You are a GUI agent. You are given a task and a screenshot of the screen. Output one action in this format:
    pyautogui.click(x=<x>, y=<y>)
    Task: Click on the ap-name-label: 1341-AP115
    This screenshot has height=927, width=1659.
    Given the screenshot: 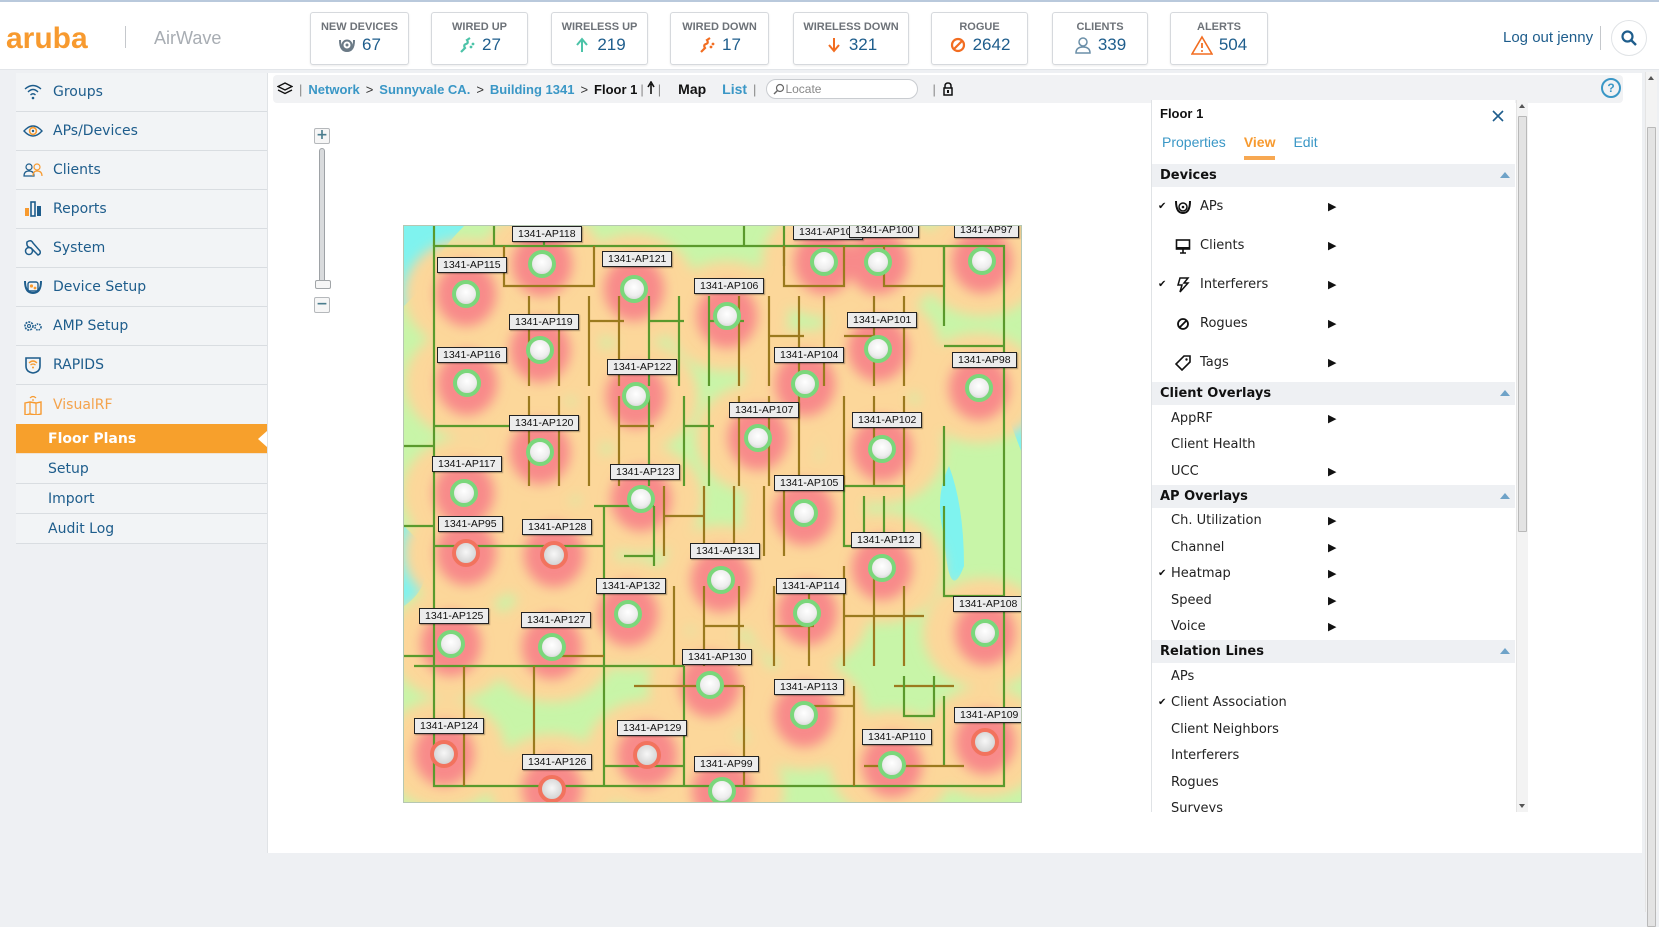 What is the action you would take?
    pyautogui.click(x=472, y=265)
    